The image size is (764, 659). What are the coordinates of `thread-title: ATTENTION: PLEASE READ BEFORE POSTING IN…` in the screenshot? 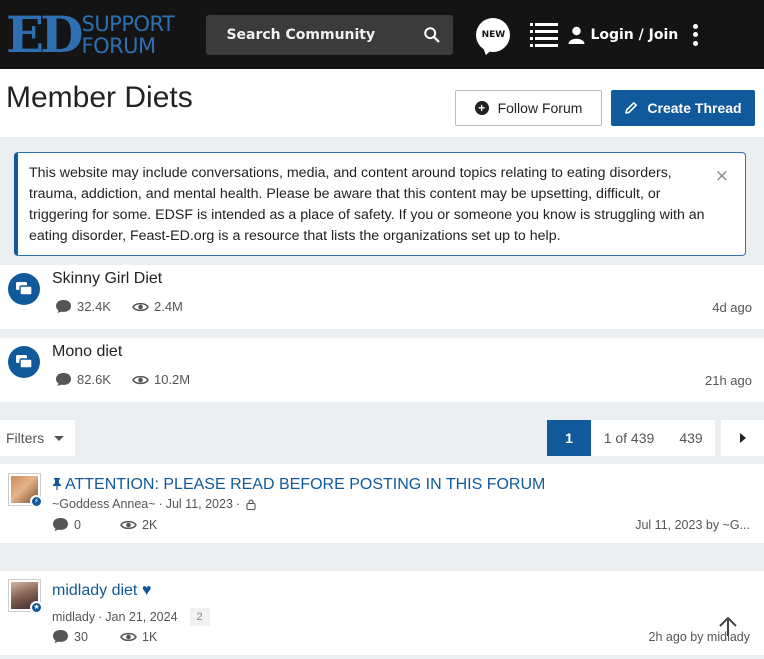 It's located at (298, 485).